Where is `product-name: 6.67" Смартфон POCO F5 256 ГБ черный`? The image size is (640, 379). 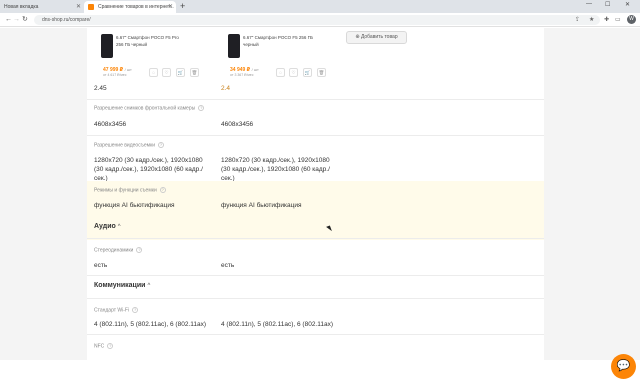
product-name: 6.67" Смартфон POCO F5 256 ГБ черный is located at coordinates (278, 41).